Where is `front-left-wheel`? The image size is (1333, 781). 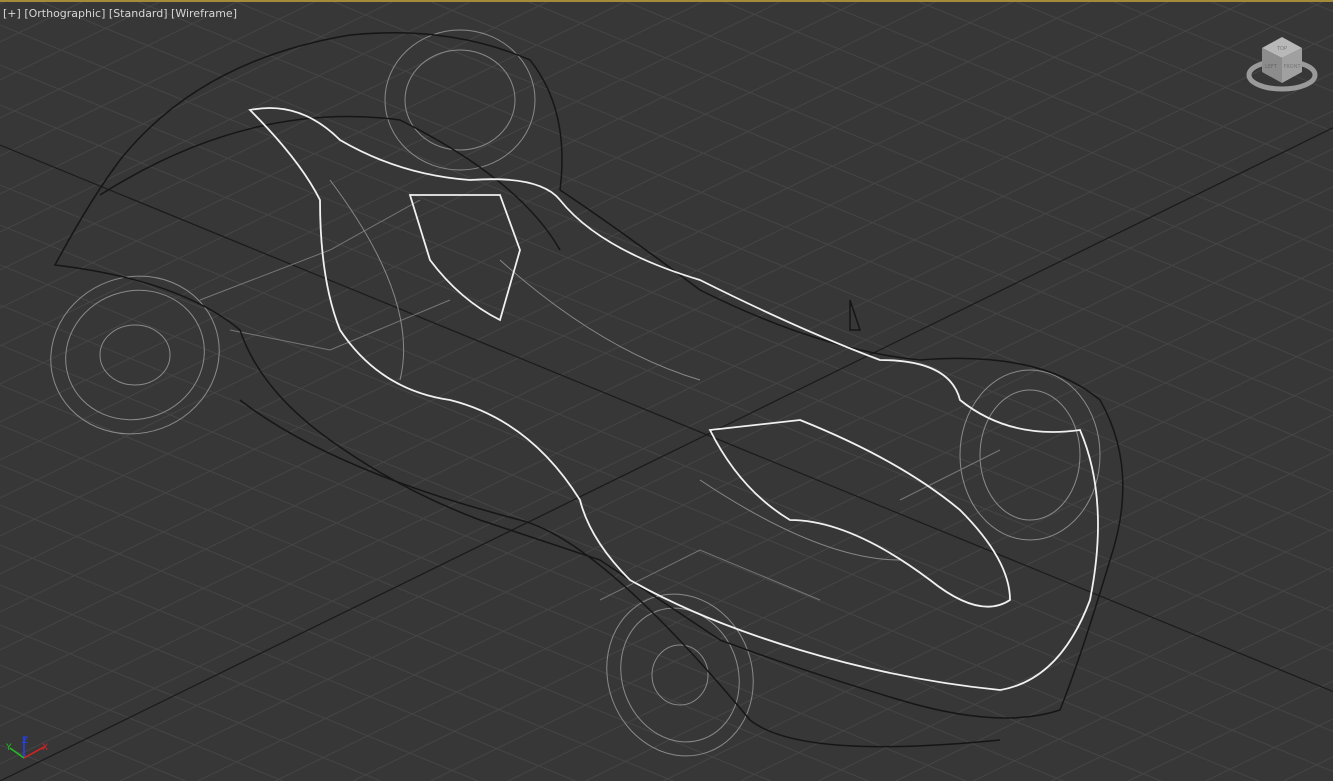
front-left-wheel is located at coordinates (135, 355).